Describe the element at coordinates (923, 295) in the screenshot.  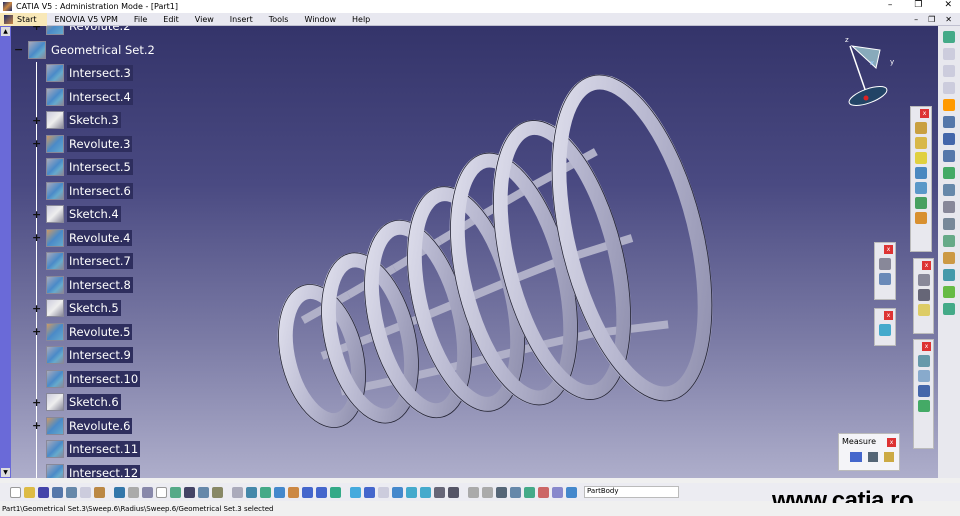
I see `line-icon` at that location.